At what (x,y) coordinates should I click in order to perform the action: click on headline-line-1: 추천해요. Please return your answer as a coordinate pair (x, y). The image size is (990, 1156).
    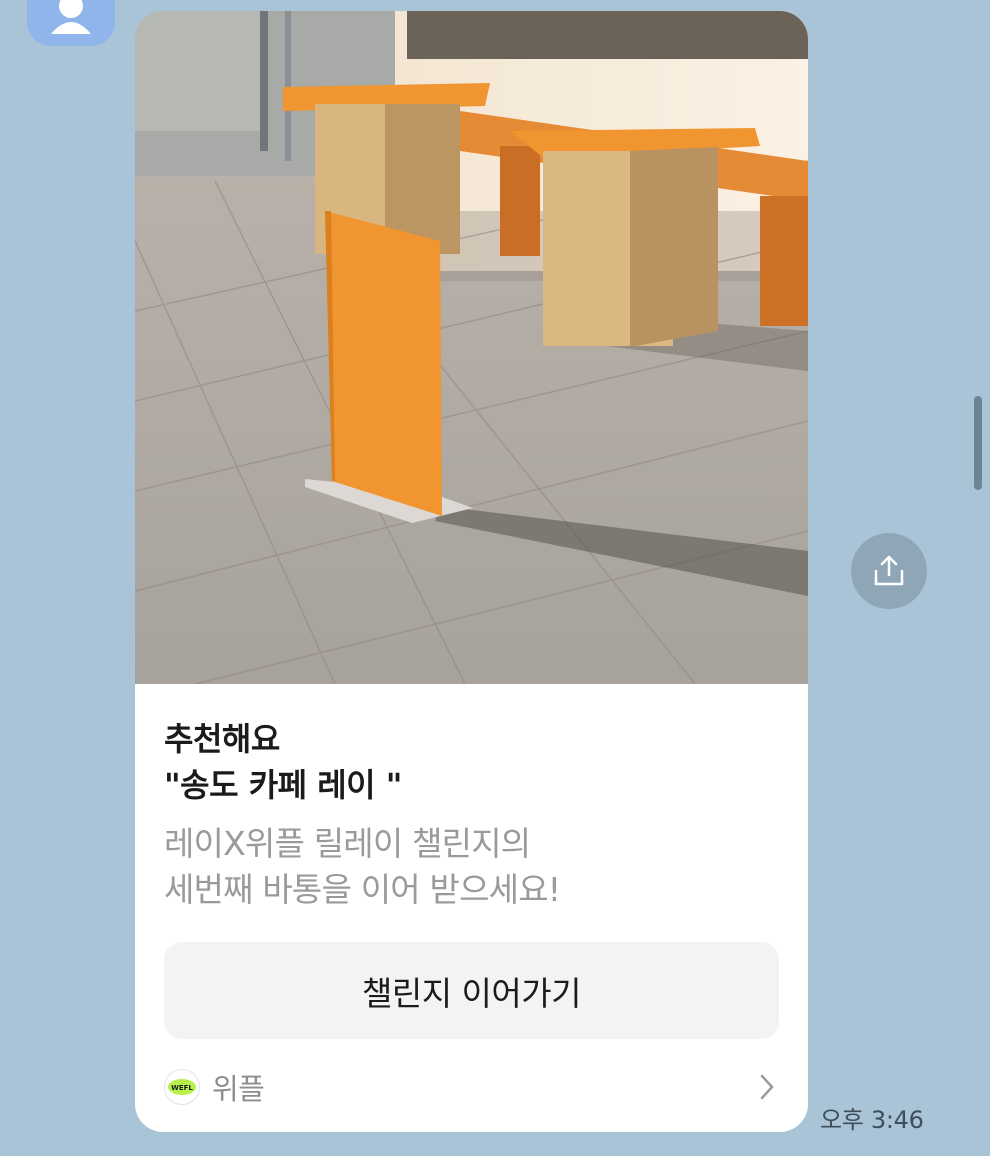
    Looking at the image, I should click on (222, 739).